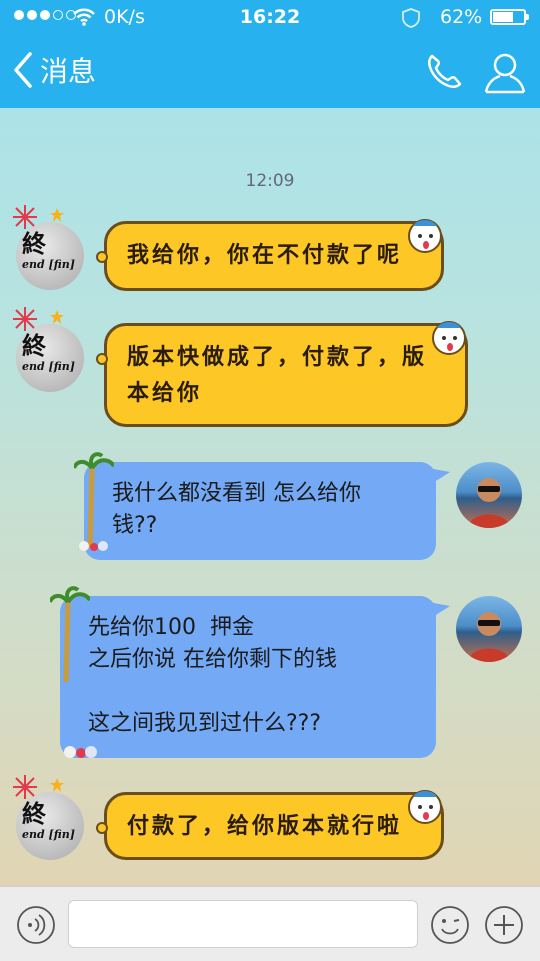 The height and width of the screenshot is (961, 540). Describe the element at coordinates (23, 70) in the screenshot. I see `chevron-left-icon` at that location.